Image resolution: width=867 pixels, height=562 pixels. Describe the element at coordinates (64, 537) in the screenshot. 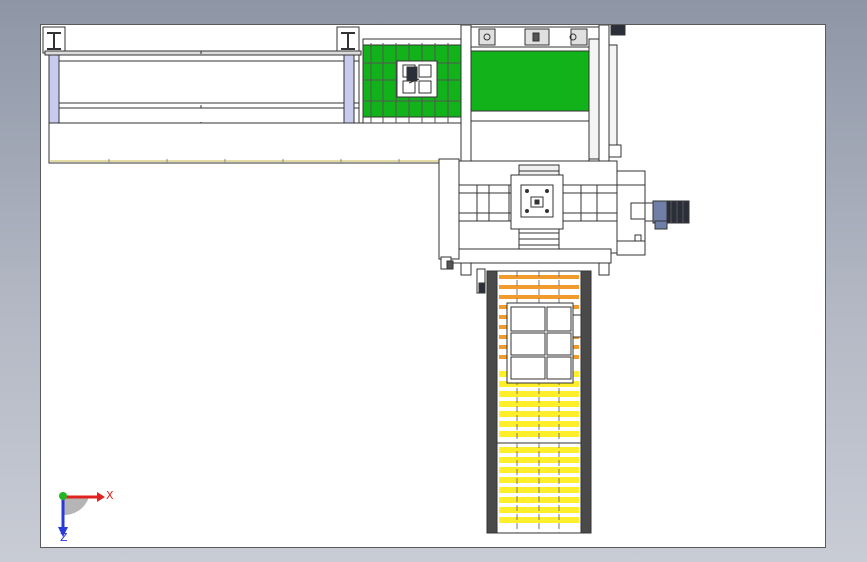

I see `triad-z-label: Z` at that location.